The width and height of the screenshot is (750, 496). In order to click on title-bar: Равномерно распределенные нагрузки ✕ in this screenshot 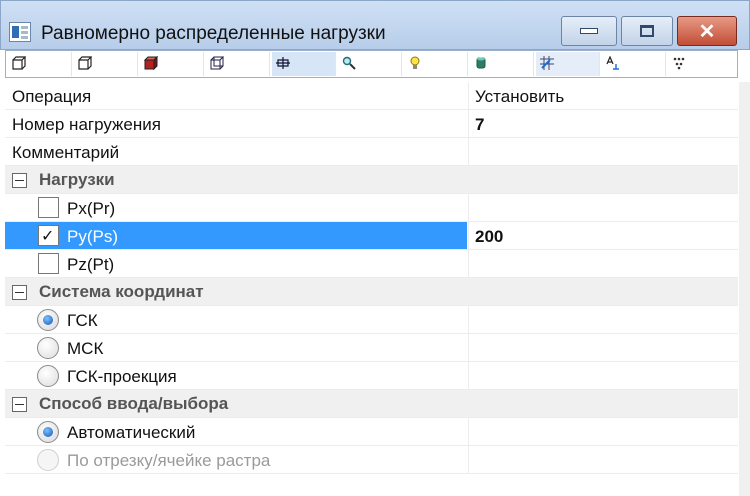, I will do `click(375, 25)`.